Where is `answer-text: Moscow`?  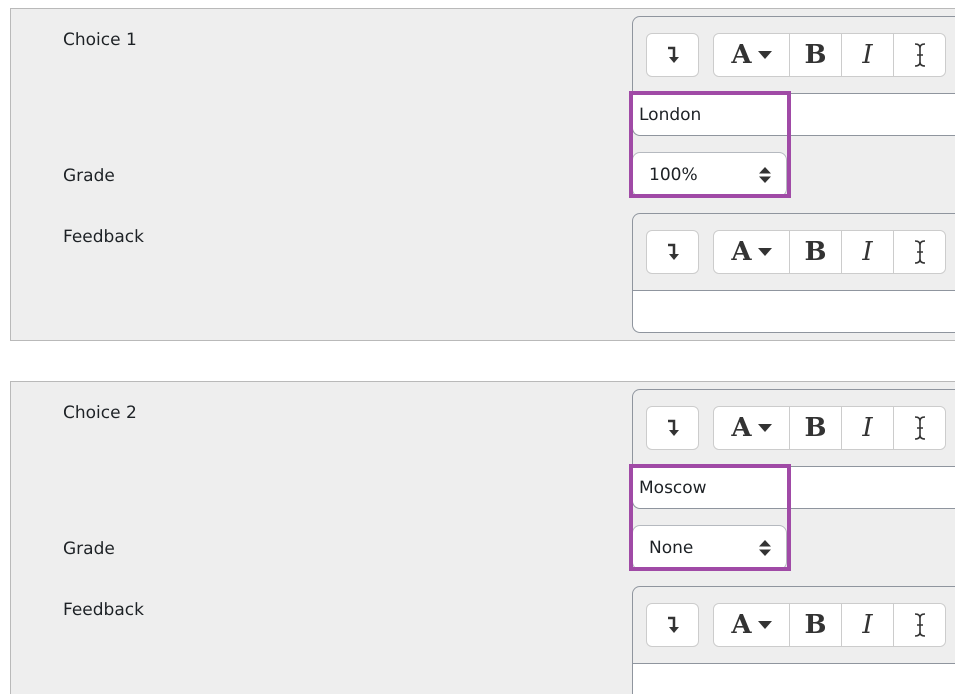
answer-text: Moscow is located at coordinates (673, 488).